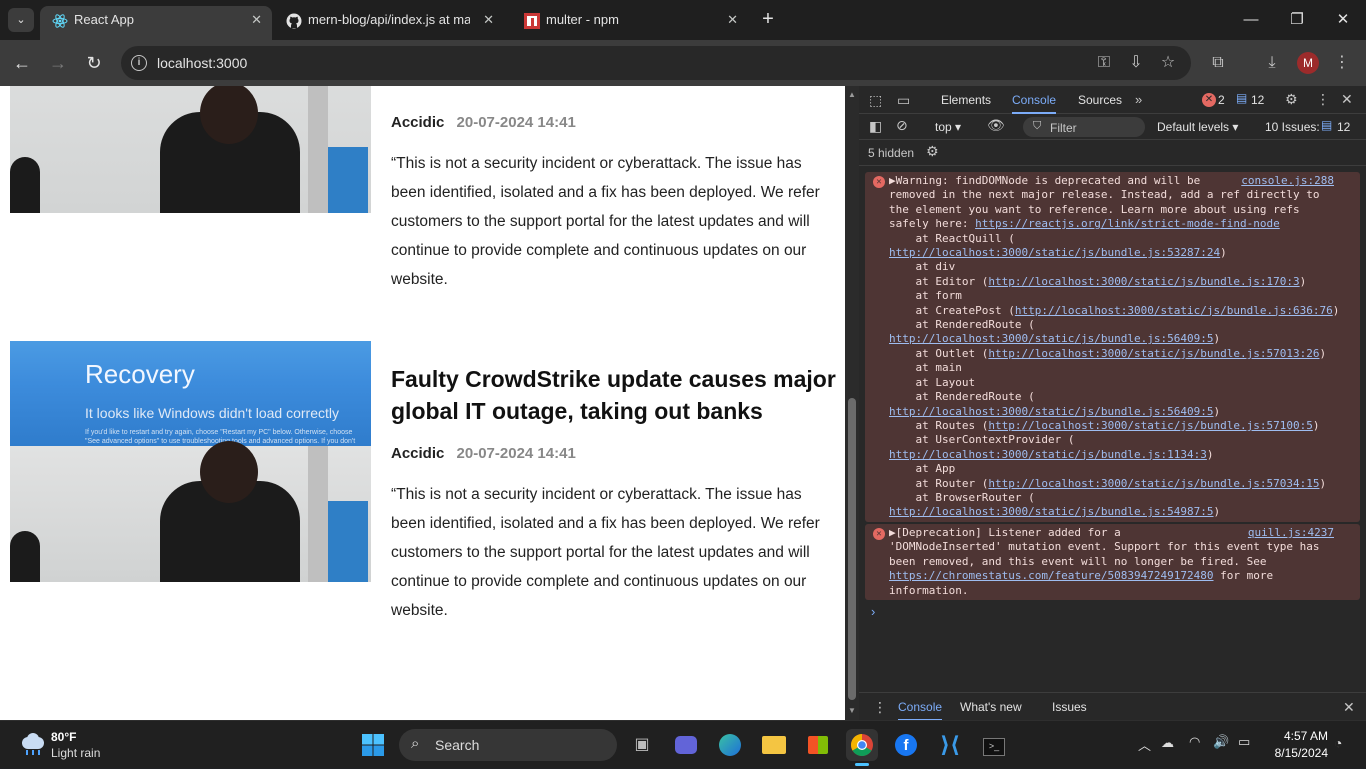 This screenshot has width=1366, height=769. What do you see at coordinates (991, 707) in the screenshot?
I see `drawer-tab-whats-new: What's new` at bounding box center [991, 707].